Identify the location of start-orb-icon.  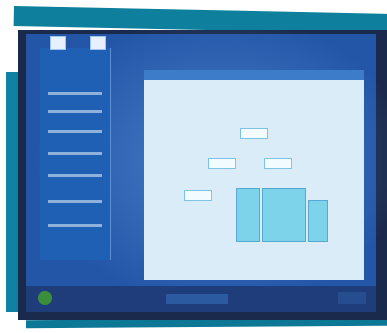
(45, 298).